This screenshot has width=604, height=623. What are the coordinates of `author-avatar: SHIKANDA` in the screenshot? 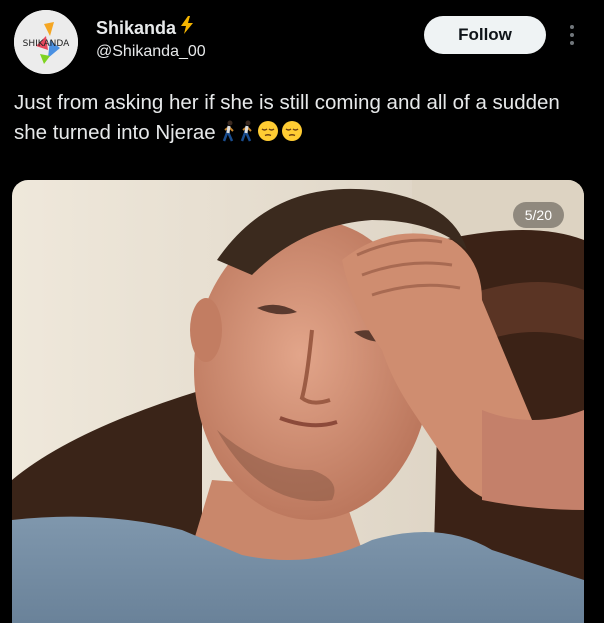 It's located at (46, 42).